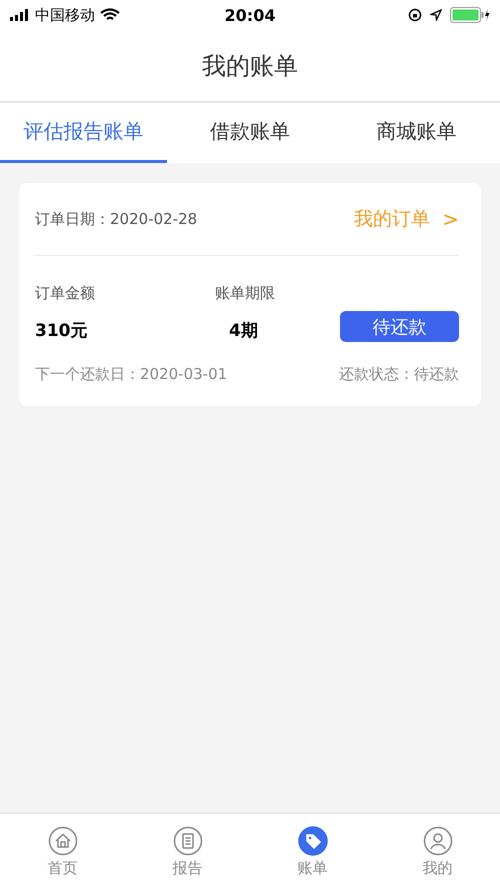  Describe the element at coordinates (110, 15) in the screenshot. I see `wifi-icon` at that location.